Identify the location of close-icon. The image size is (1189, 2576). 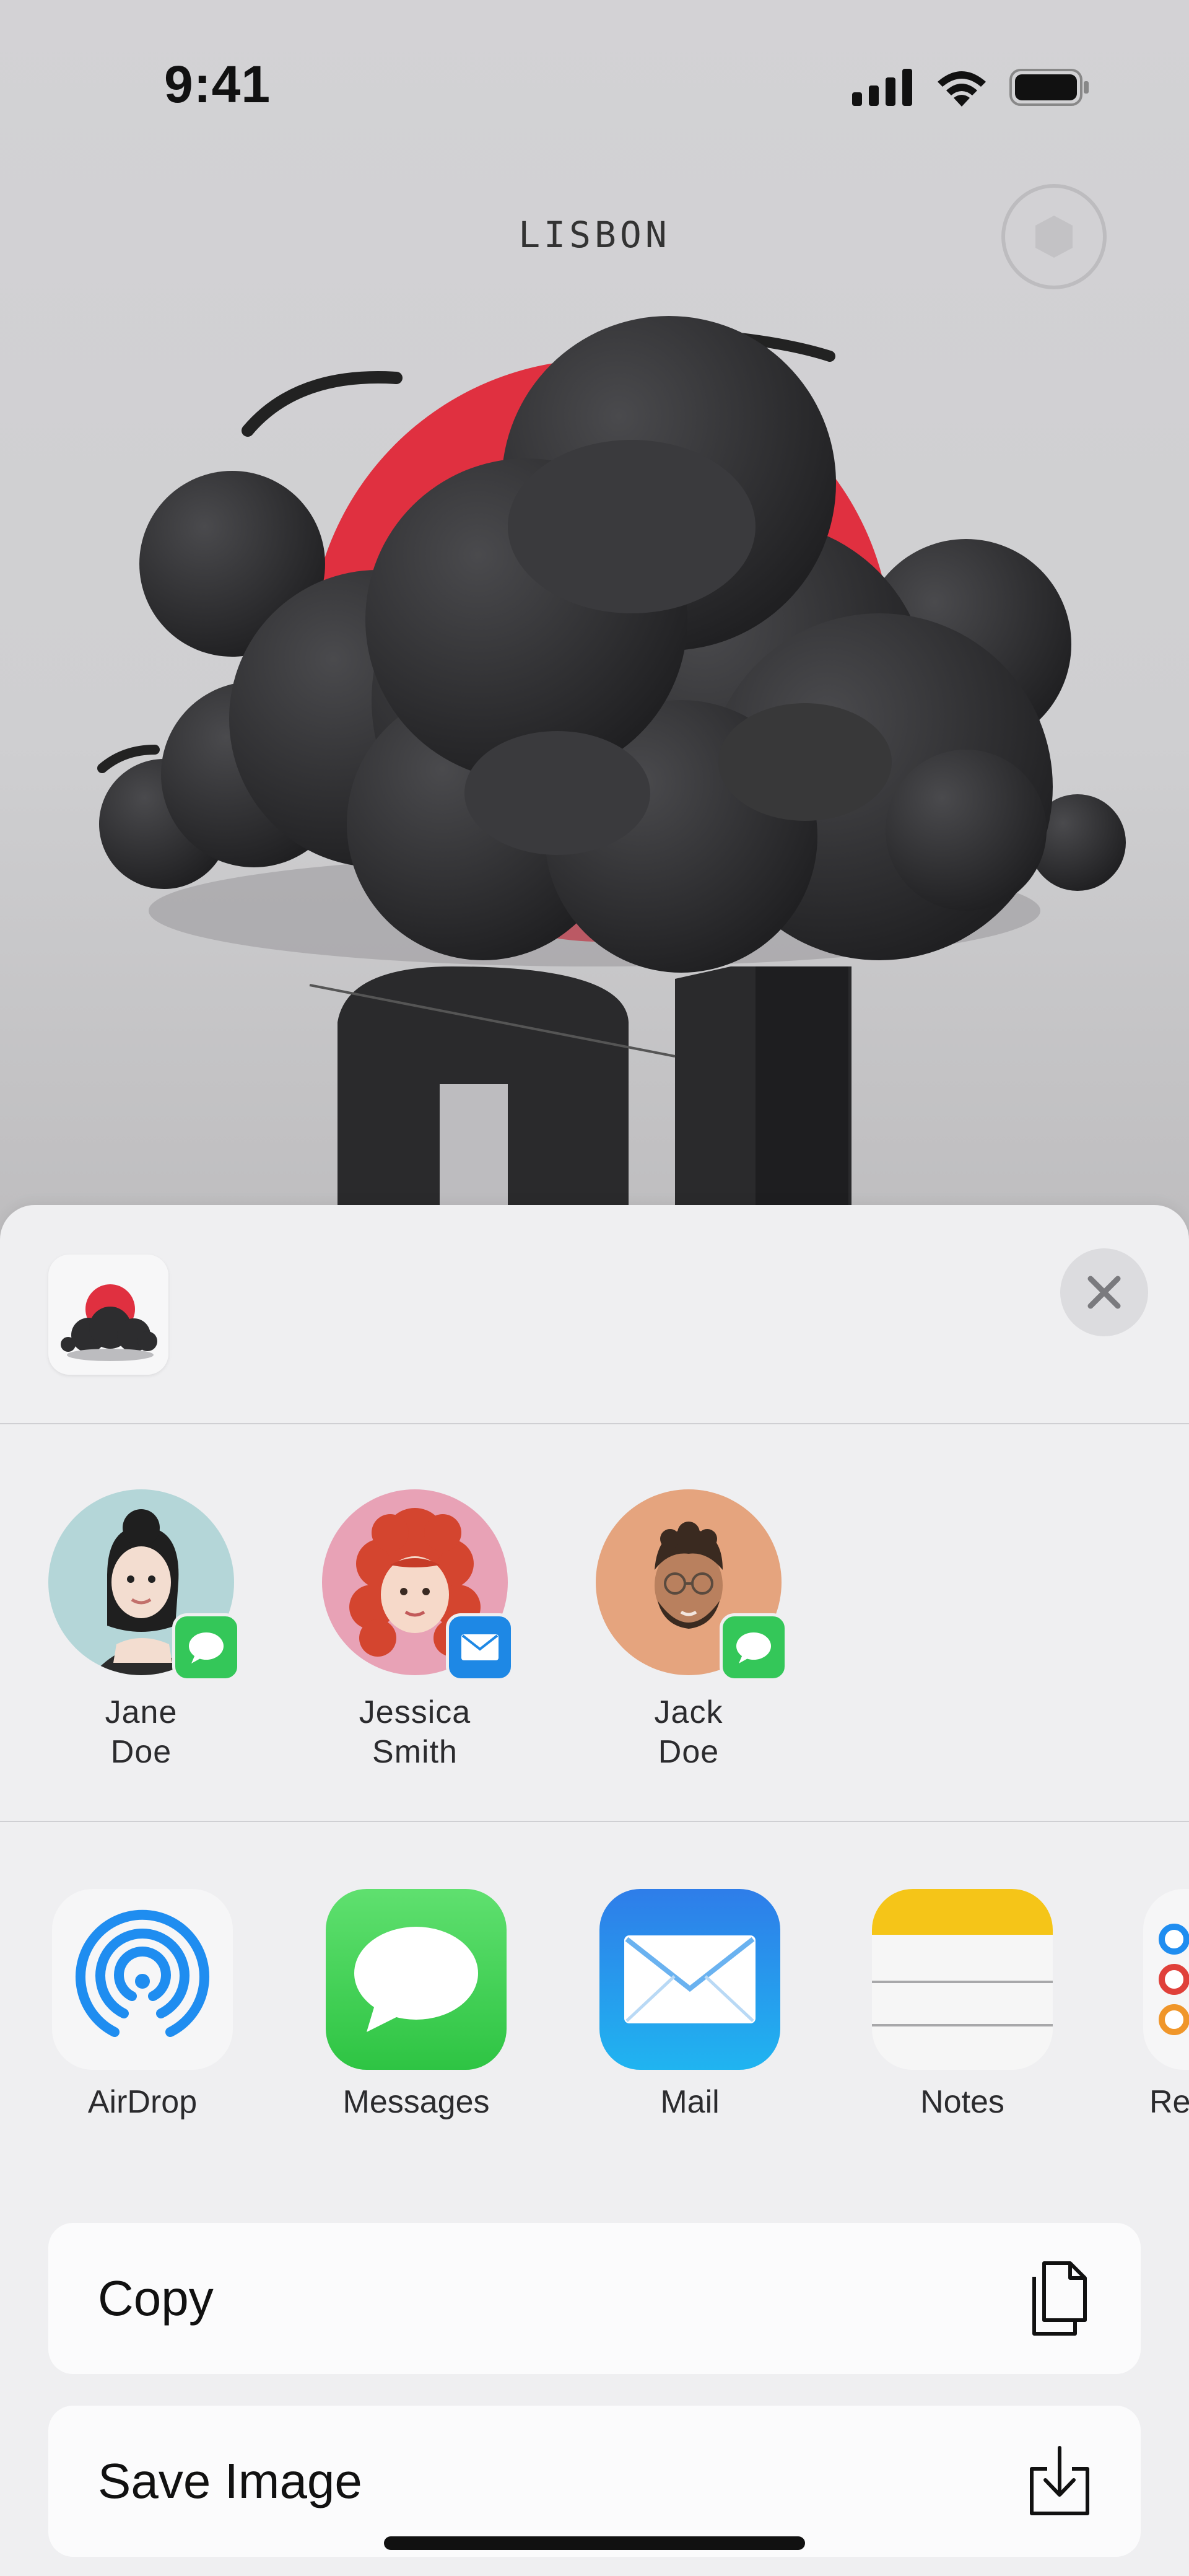
(1104, 1292).